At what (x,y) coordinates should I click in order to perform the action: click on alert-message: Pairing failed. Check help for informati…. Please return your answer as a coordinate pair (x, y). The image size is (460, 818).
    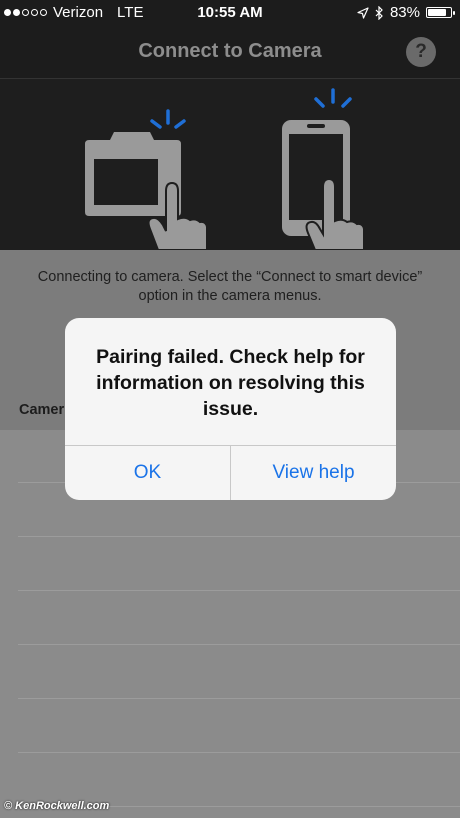
    Looking at the image, I should click on (230, 383).